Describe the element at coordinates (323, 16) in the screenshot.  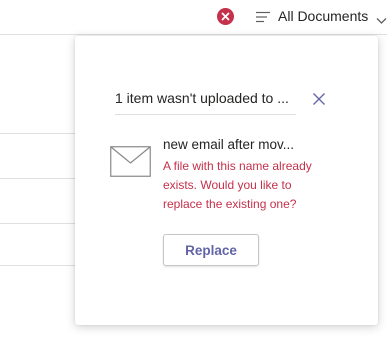
I see `view-selector: All Documents` at that location.